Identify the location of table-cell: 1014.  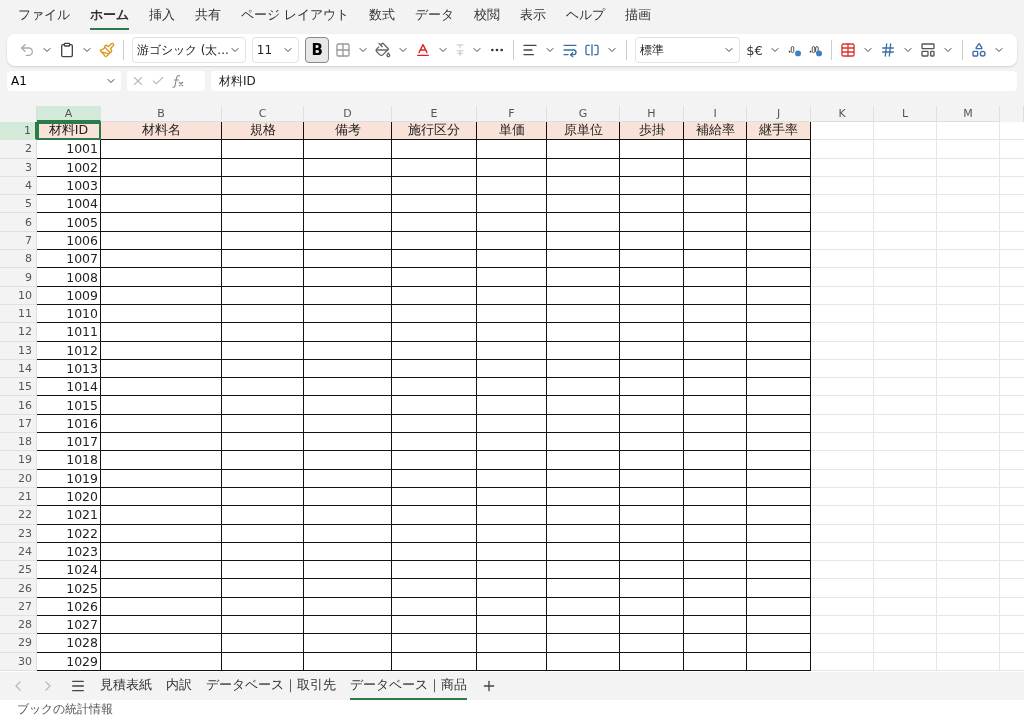
(69, 387).